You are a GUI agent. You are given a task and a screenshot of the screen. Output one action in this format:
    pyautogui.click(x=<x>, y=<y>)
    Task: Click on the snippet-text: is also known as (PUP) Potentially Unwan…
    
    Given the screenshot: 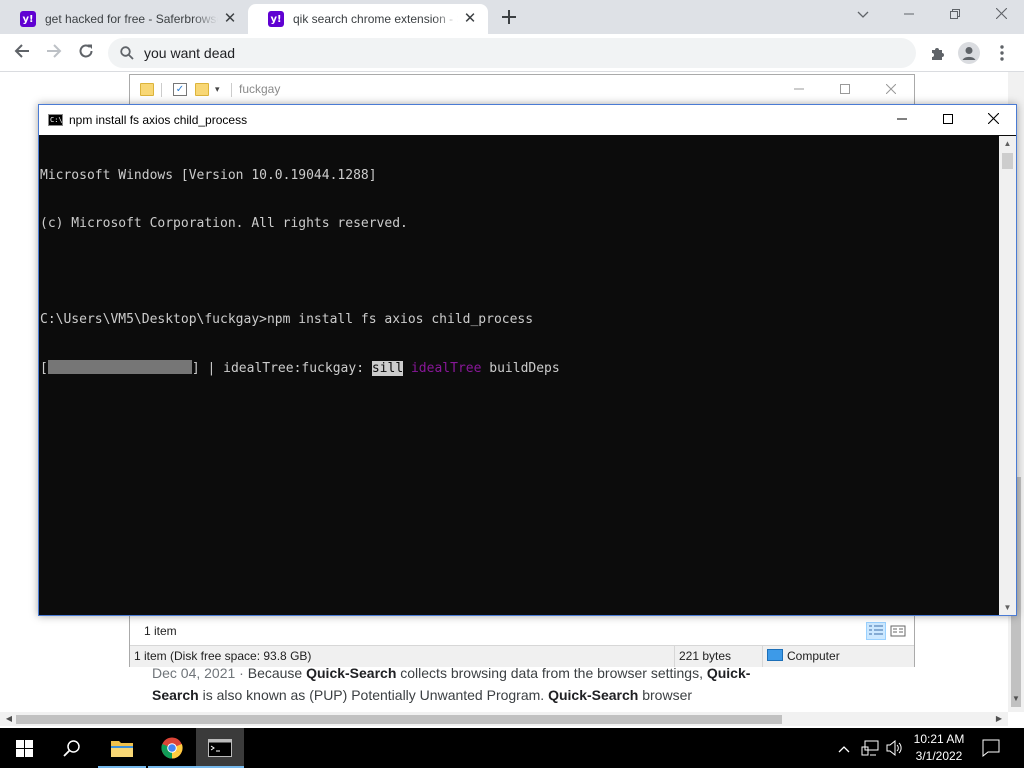 What is the action you would take?
    pyautogui.click(x=373, y=695)
    